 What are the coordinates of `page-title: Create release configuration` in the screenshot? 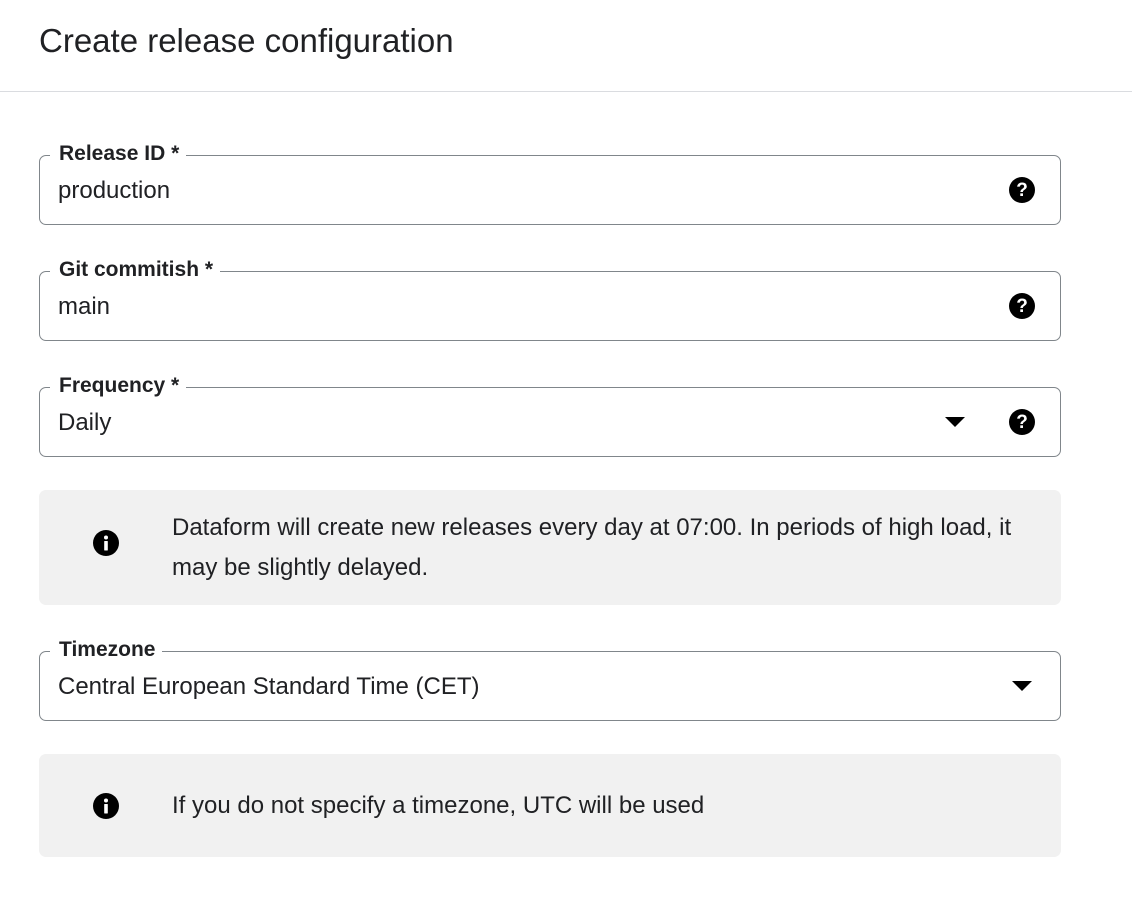 It's located at (246, 40).